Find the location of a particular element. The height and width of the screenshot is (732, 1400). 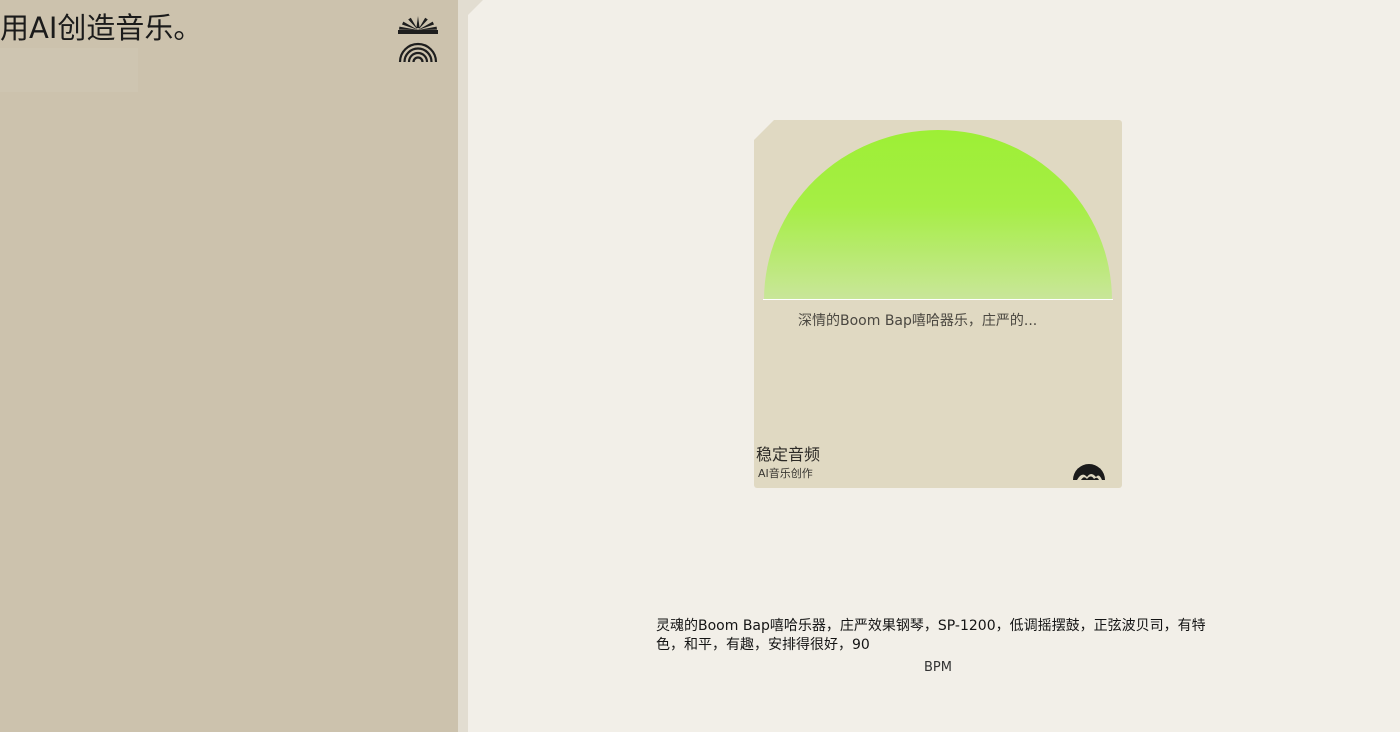

sidebar-tagline: 用AI创造音乐。 is located at coordinates (101, 28).